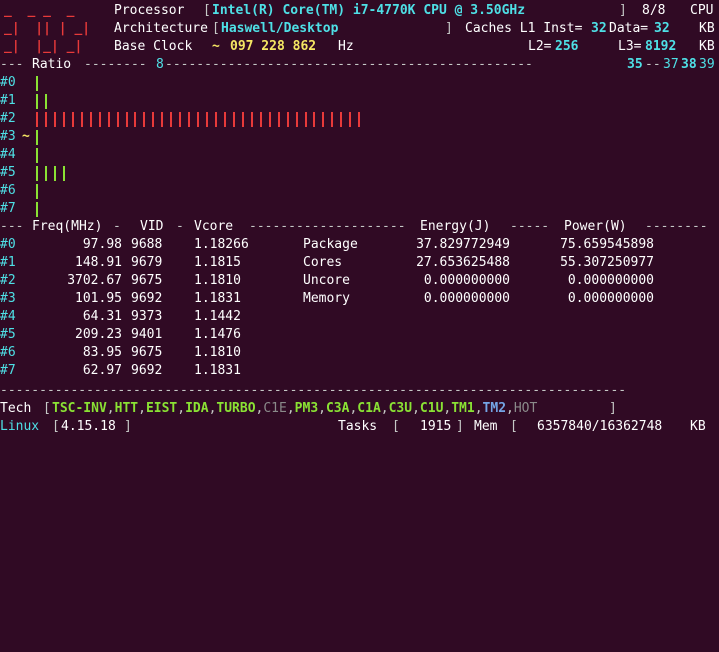  I want to click on ratio-row: #3 ~, so click(359, 137).